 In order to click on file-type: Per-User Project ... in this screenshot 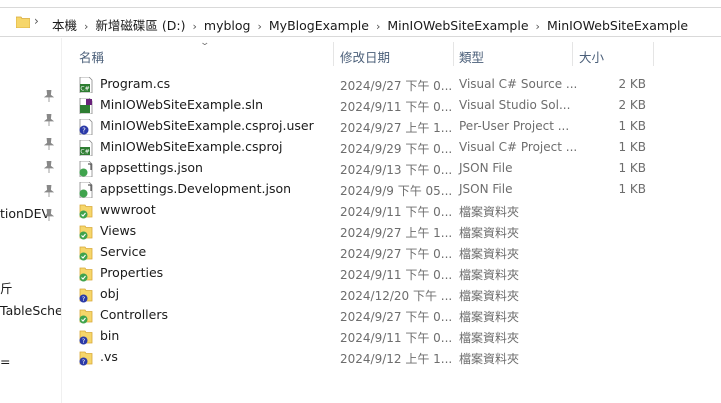, I will do `click(514, 126)`.